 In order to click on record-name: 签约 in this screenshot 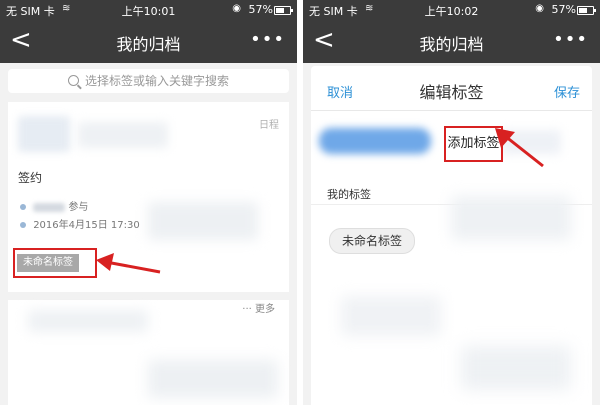, I will do `click(30, 178)`.